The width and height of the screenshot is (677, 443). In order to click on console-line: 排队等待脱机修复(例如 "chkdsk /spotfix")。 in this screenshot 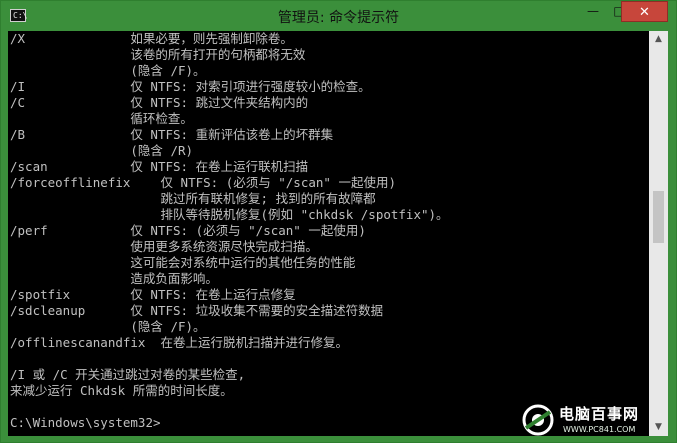, I will do `click(229, 214)`.